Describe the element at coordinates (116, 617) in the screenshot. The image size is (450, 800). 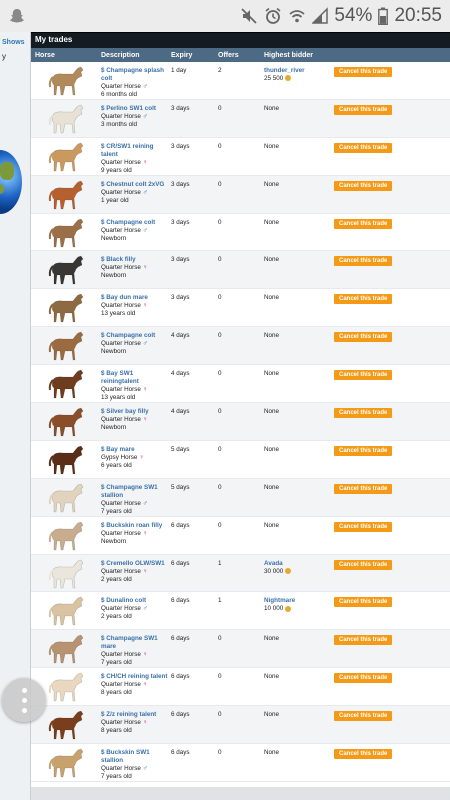
I see `horse-age: 2 years old` at that location.